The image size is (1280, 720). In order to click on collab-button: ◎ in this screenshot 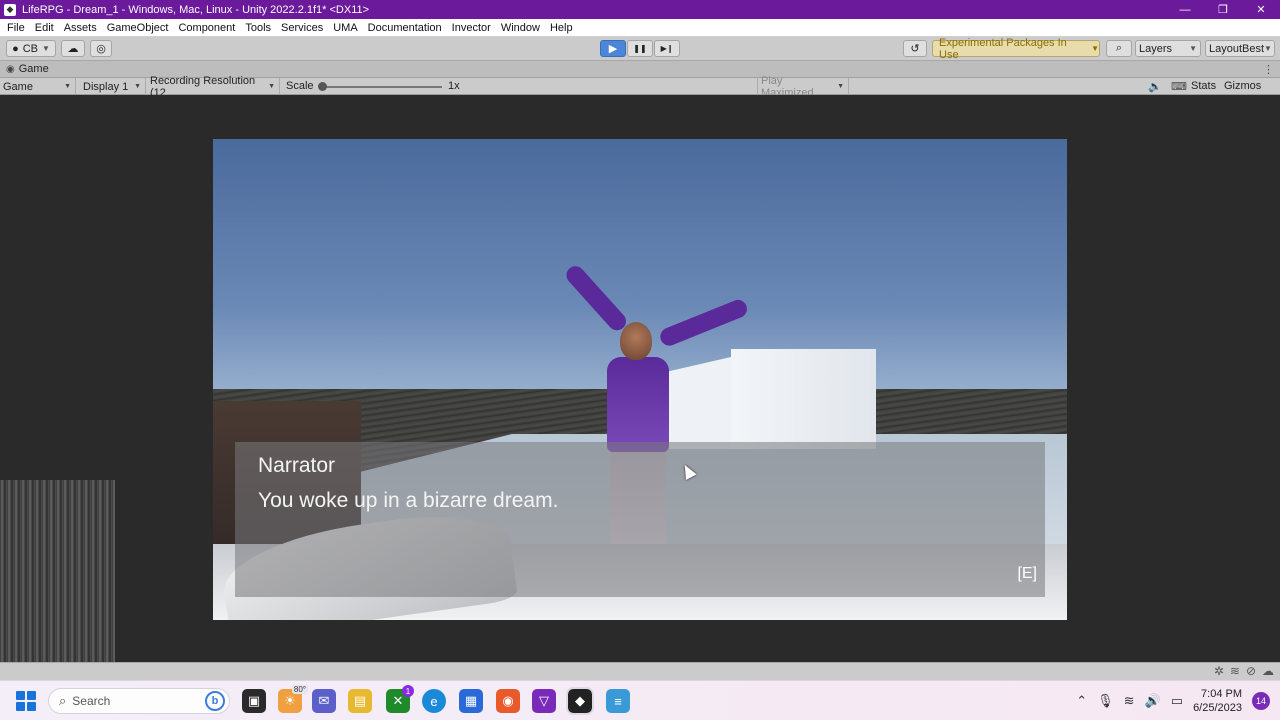, I will do `click(101, 48)`.